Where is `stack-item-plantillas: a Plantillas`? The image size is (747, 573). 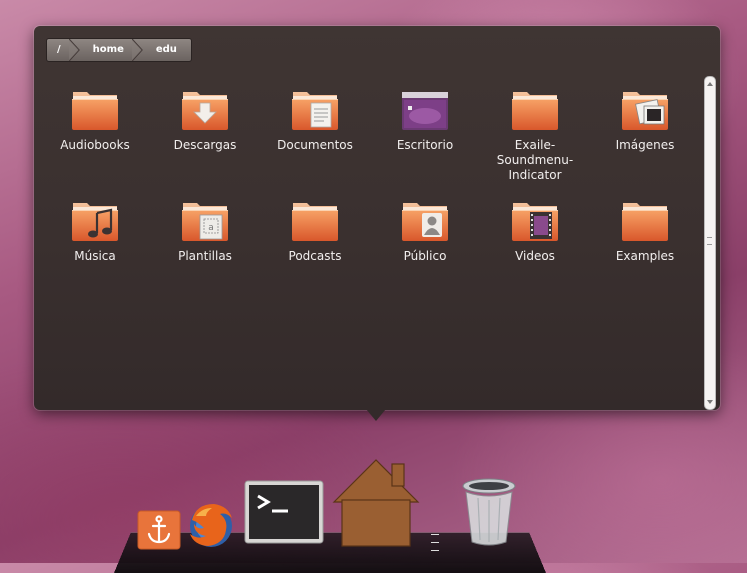
stack-item-plantillas: a Plantillas is located at coordinates (205, 249).